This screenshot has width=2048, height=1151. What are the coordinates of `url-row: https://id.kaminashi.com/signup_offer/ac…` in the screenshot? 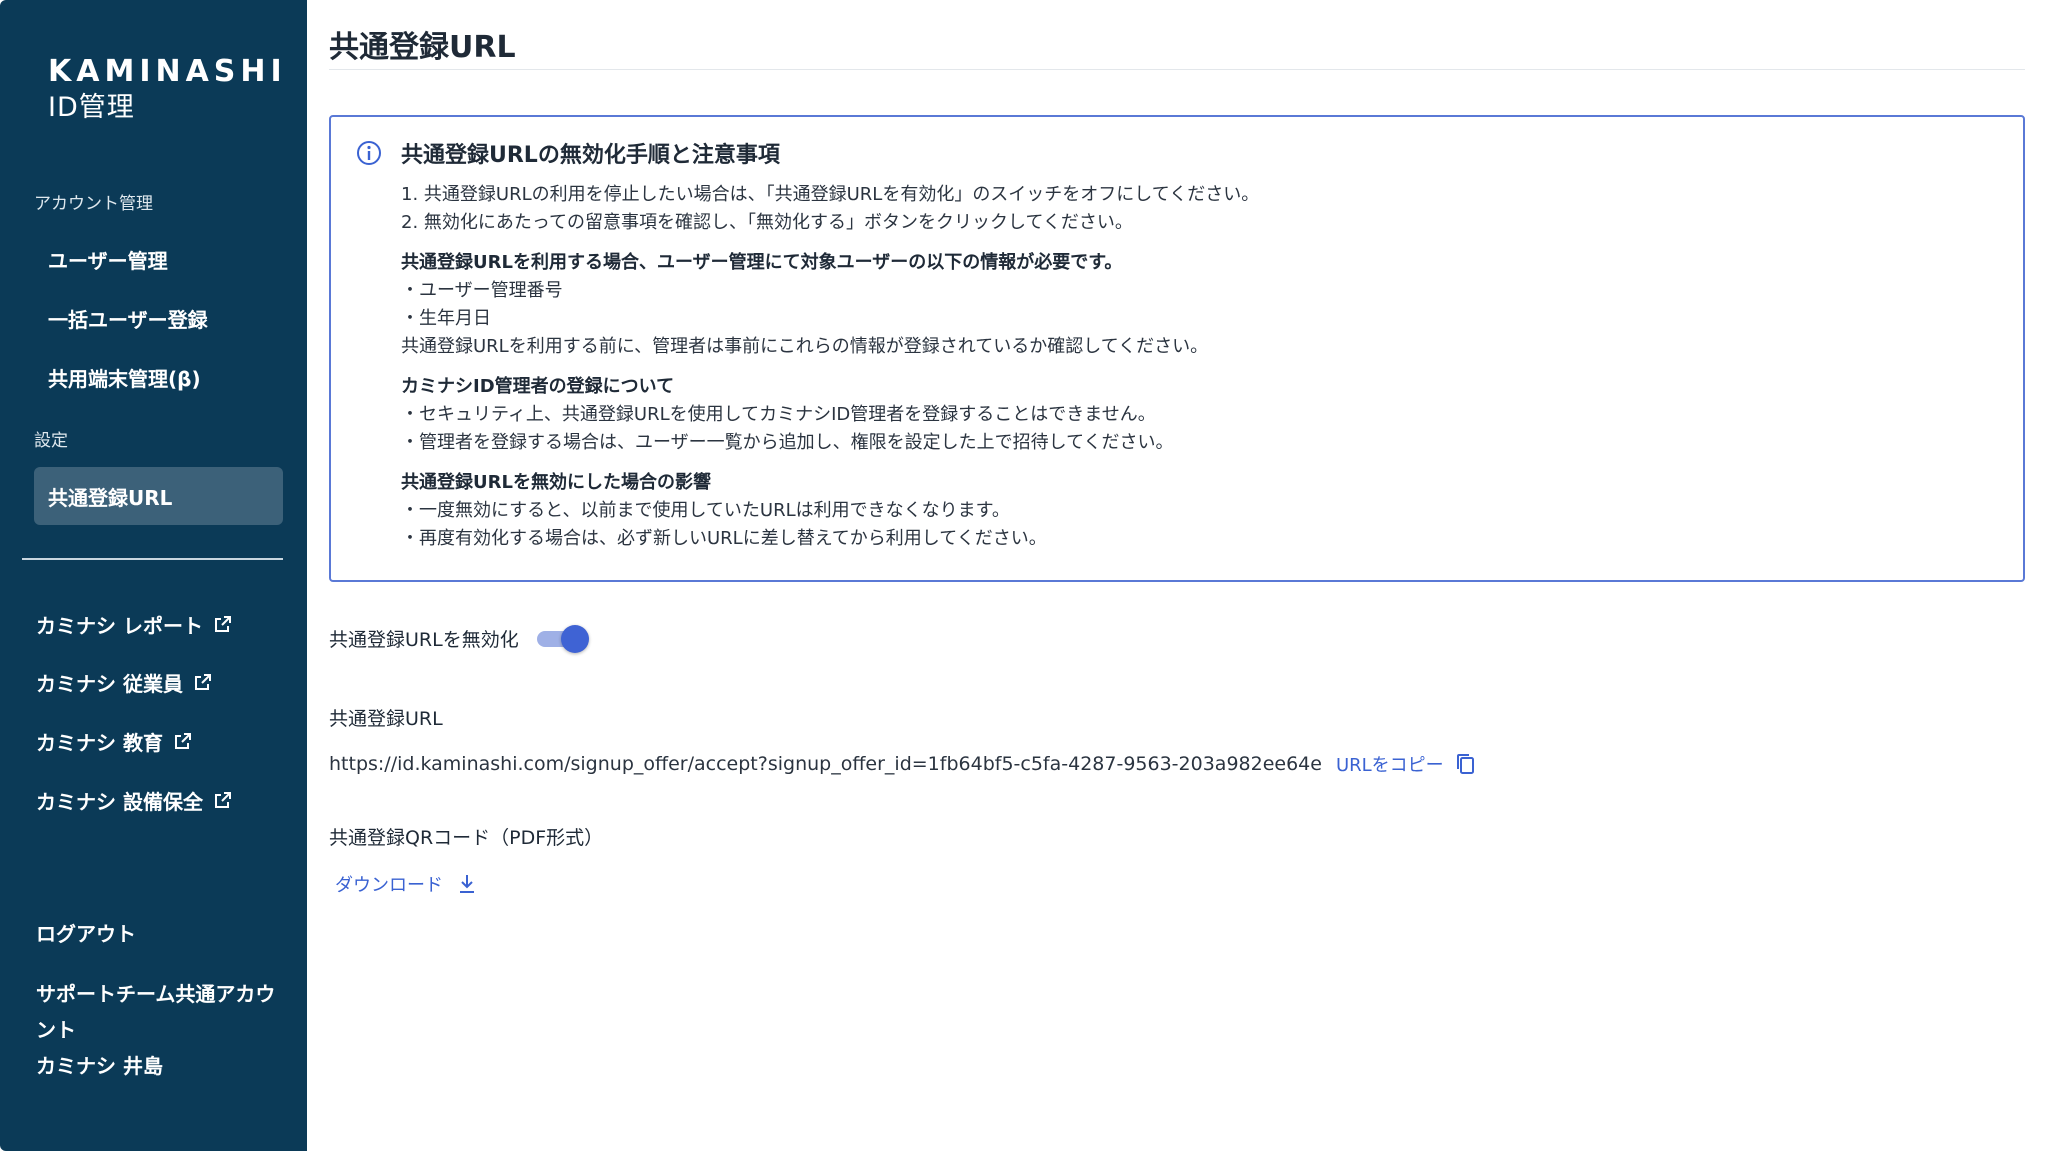 It's located at (902, 764).